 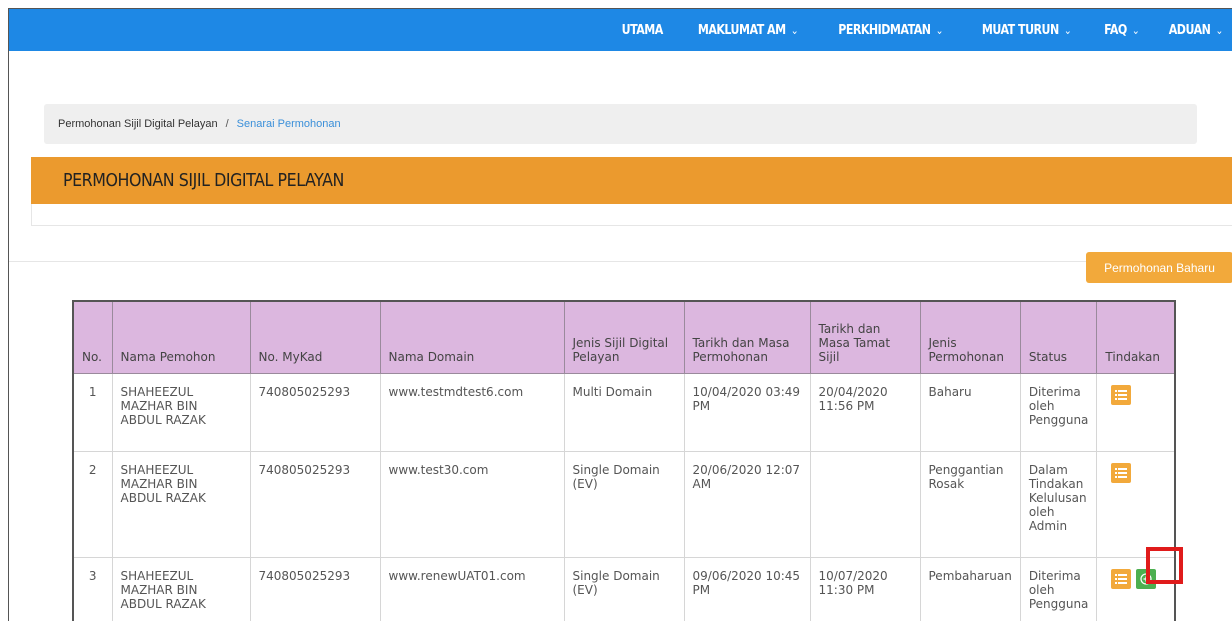 What do you see at coordinates (472, 588) in the screenshot?
I see `cell-domain: www.renewUAT01.com` at bounding box center [472, 588].